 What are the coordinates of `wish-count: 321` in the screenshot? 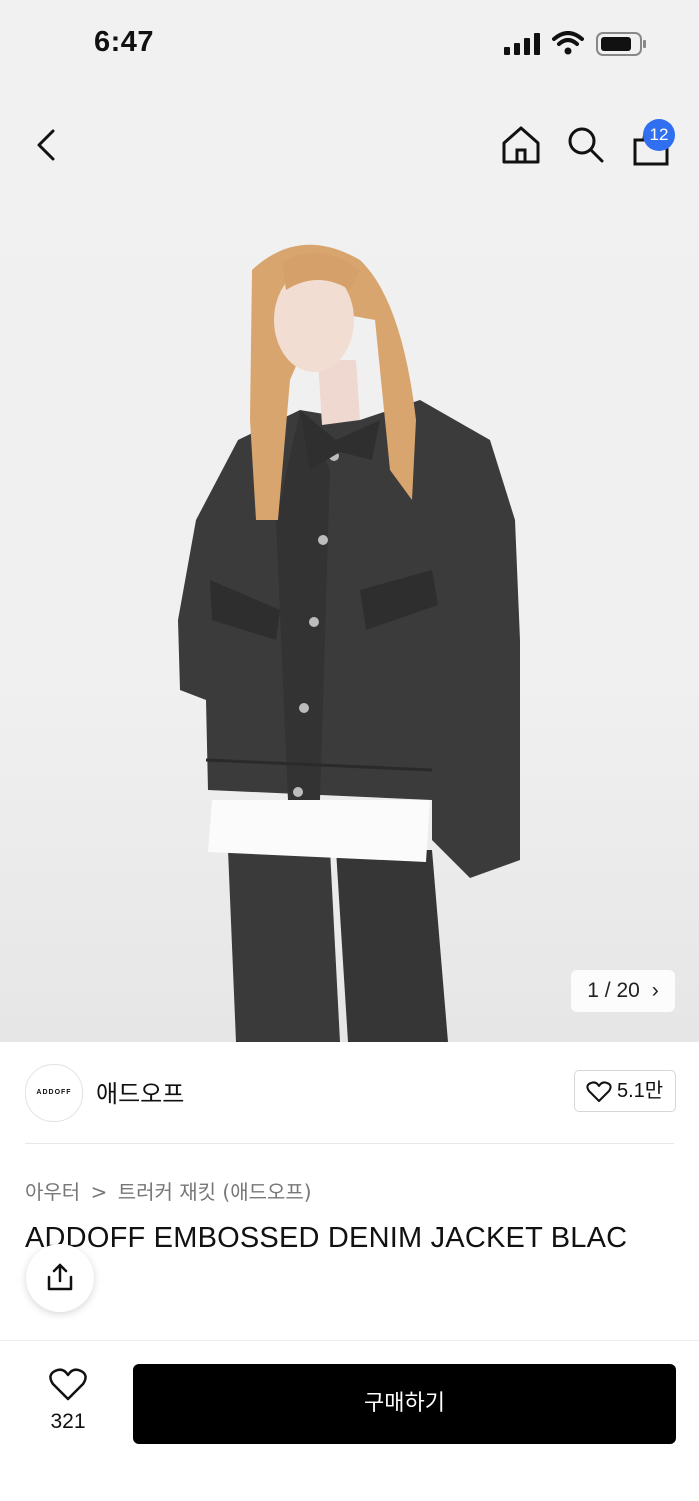 It's located at (68, 1421).